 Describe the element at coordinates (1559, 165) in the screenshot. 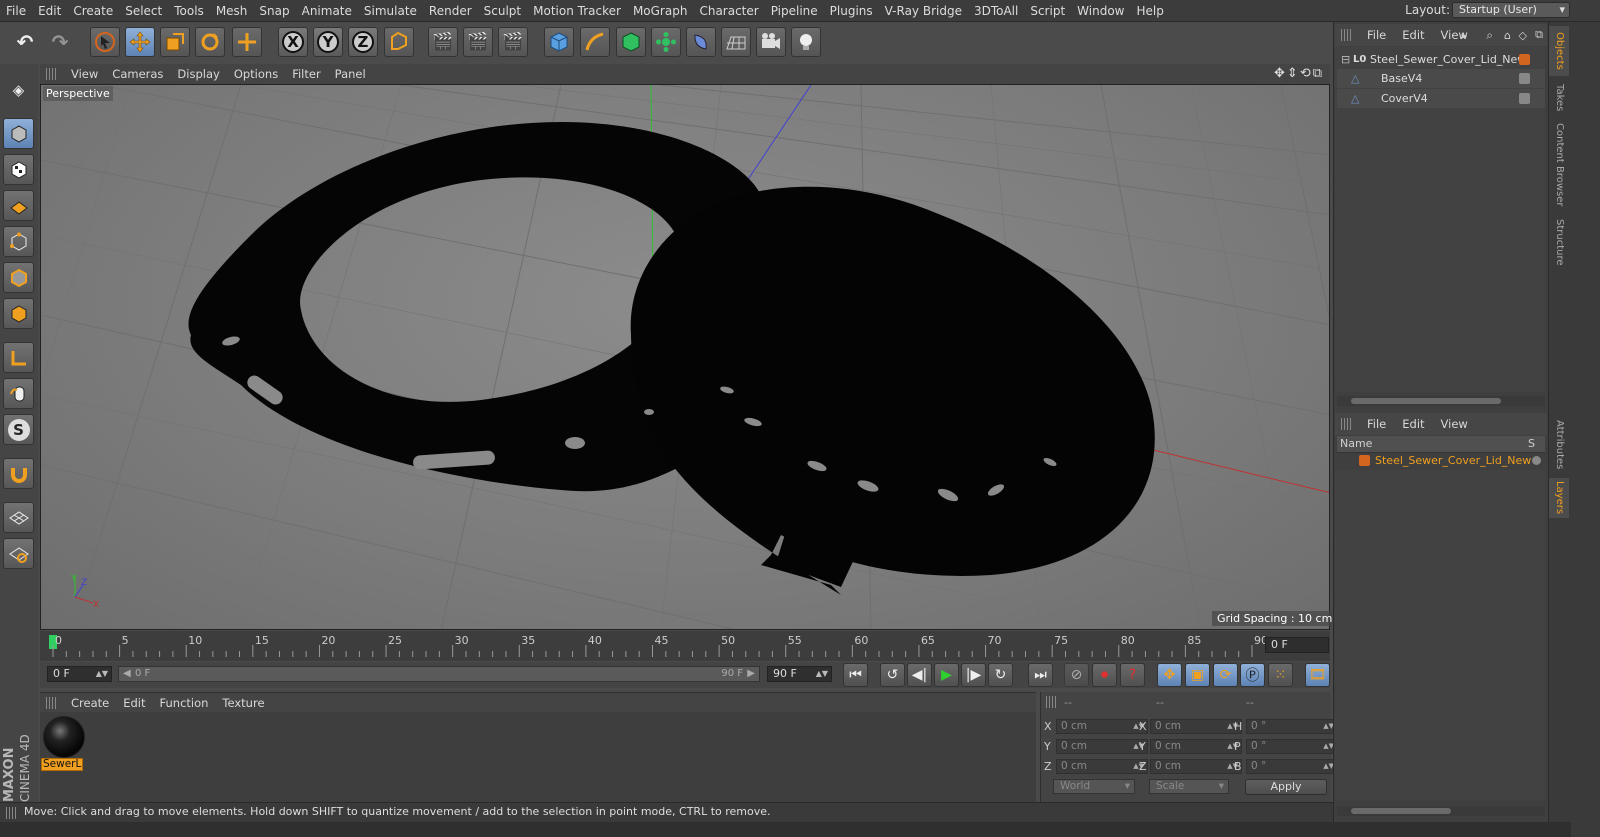

I see `tab-content-browser: Content Browser` at that location.